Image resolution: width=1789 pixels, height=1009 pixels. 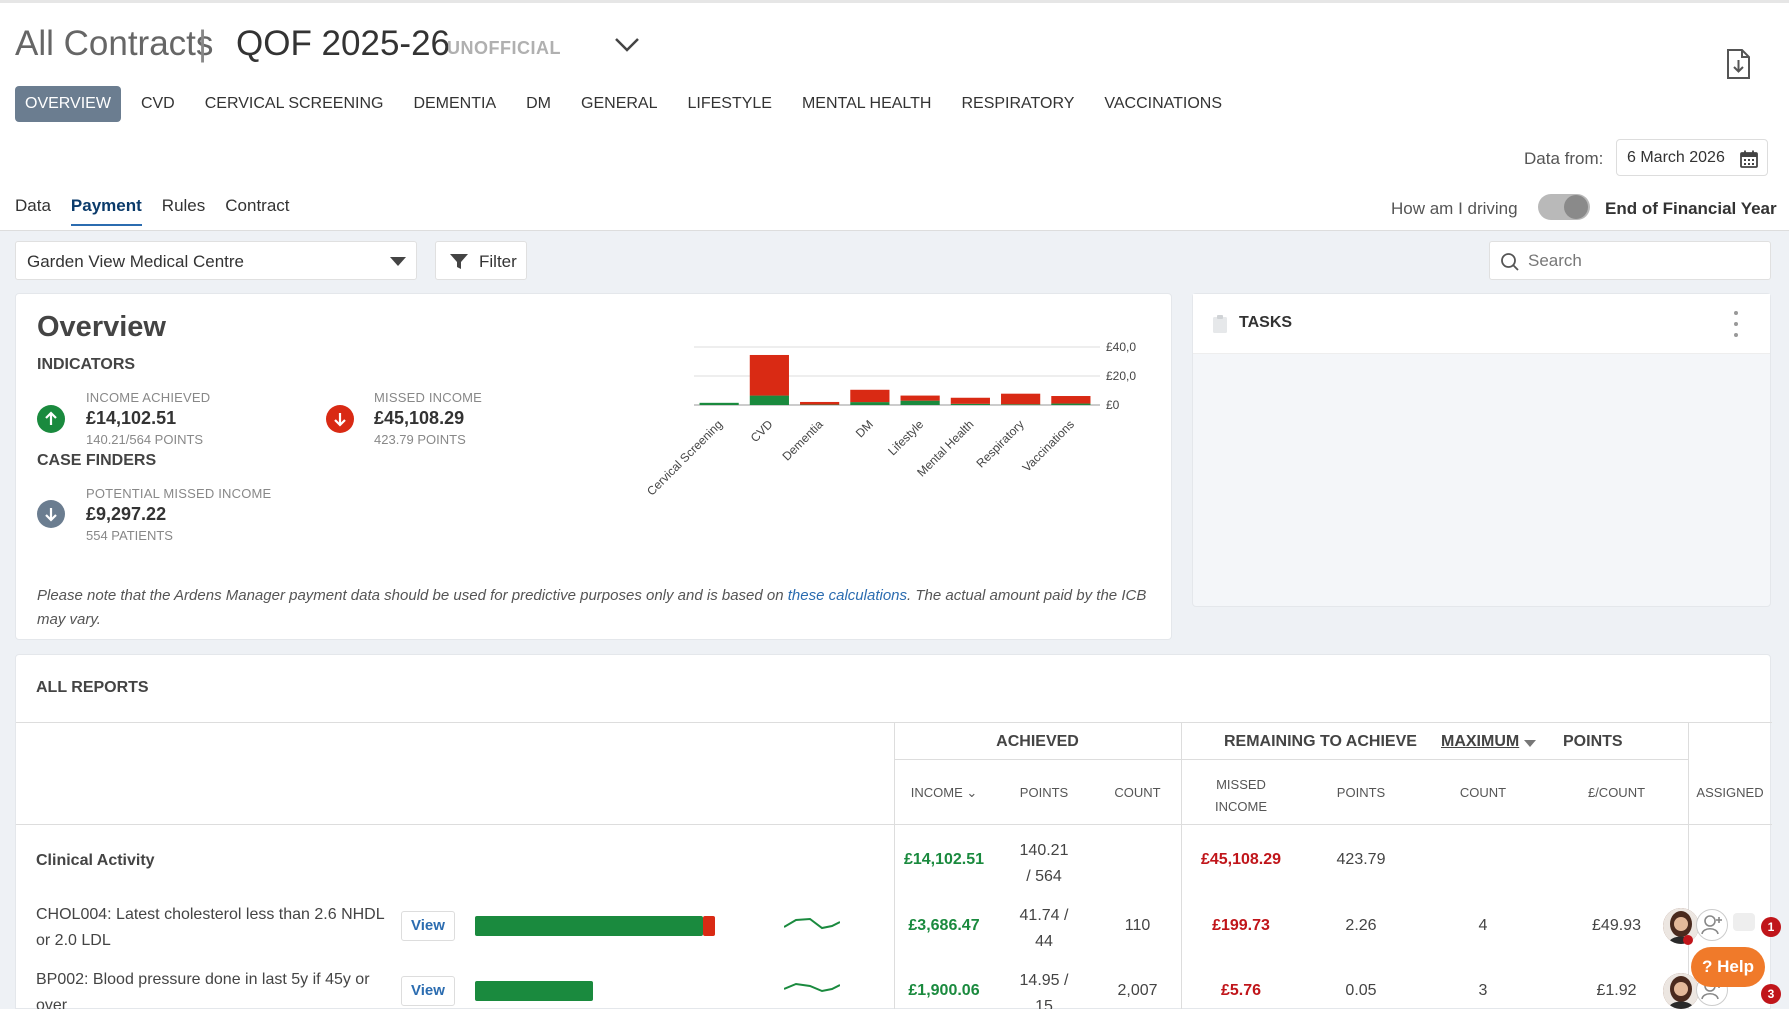 I want to click on row-count: 2,007, so click(x=1137, y=990).